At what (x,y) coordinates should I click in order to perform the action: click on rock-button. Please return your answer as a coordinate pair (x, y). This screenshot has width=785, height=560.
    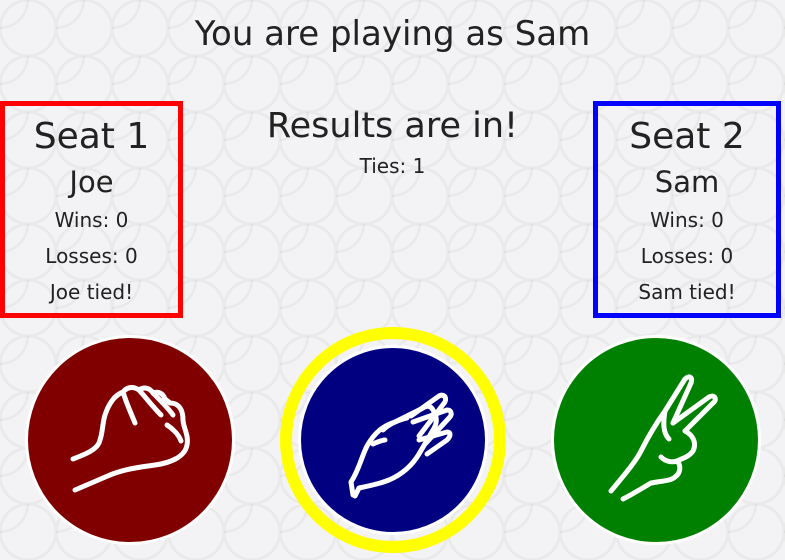
    Looking at the image, I should click on (130, 440).